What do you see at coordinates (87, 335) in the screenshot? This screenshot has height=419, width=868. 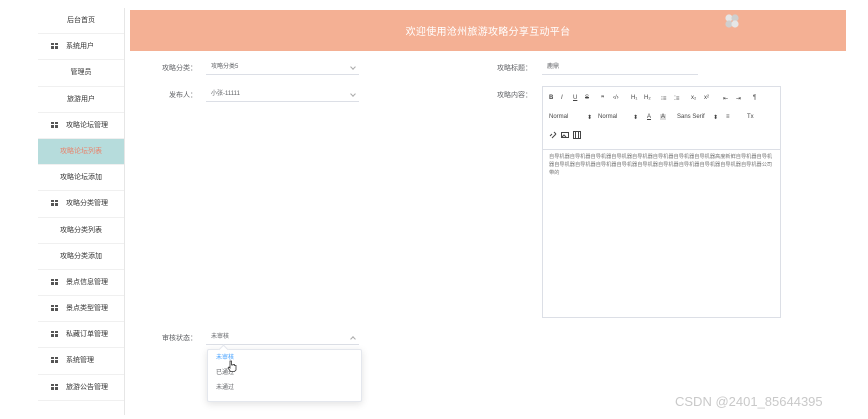 I see `sidebar-item-label: 私藏订单管理` at bounding box center [87, 335].